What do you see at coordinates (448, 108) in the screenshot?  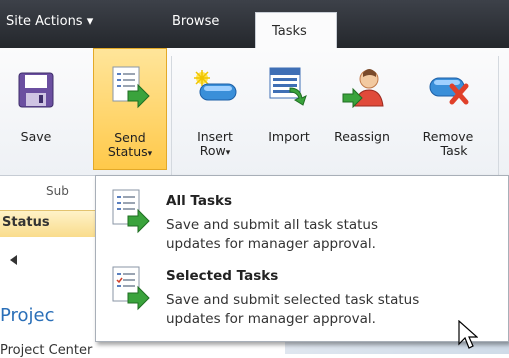 I see `remove-task-button: Remove Task` at bounding box center [448, 108].